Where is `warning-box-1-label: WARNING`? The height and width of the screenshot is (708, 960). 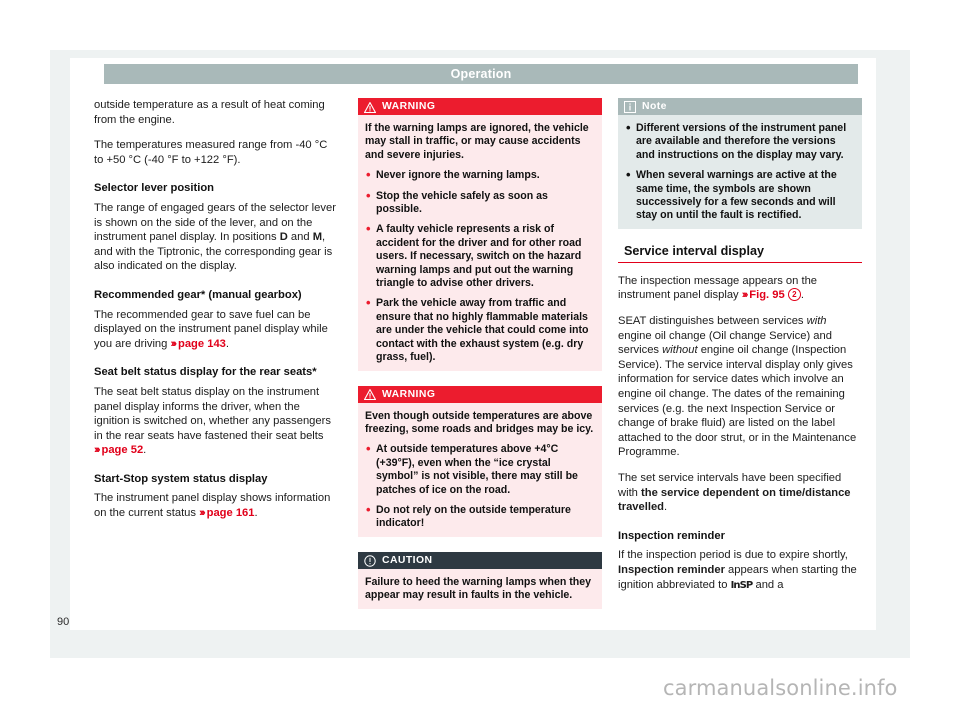
warning-box-1-label: WARNING is located at coordinates (409, 106).